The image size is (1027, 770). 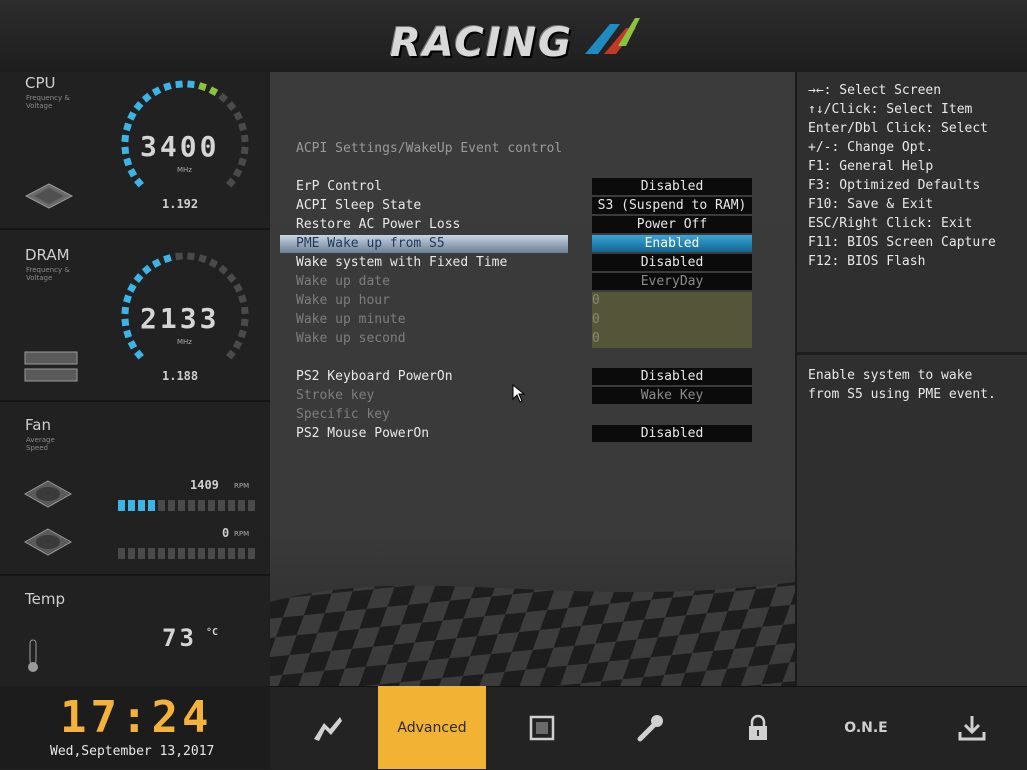 I want to click on chipset-icon, so click(x=542, y=727).